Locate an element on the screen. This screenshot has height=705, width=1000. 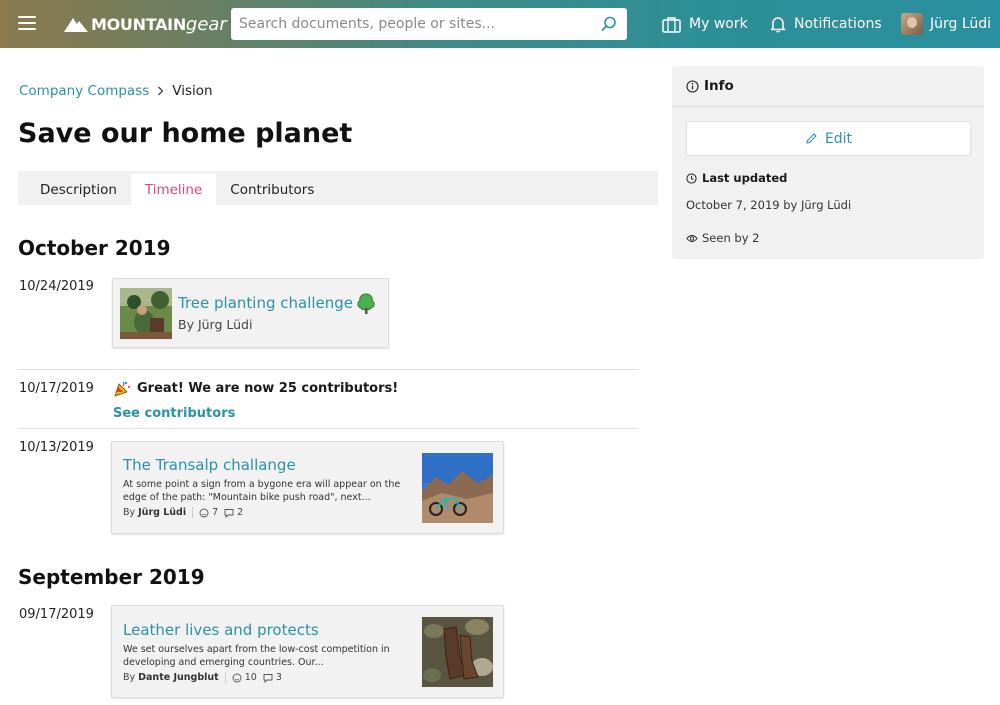
comments-count: 3 is located at coordinates (272, 677).